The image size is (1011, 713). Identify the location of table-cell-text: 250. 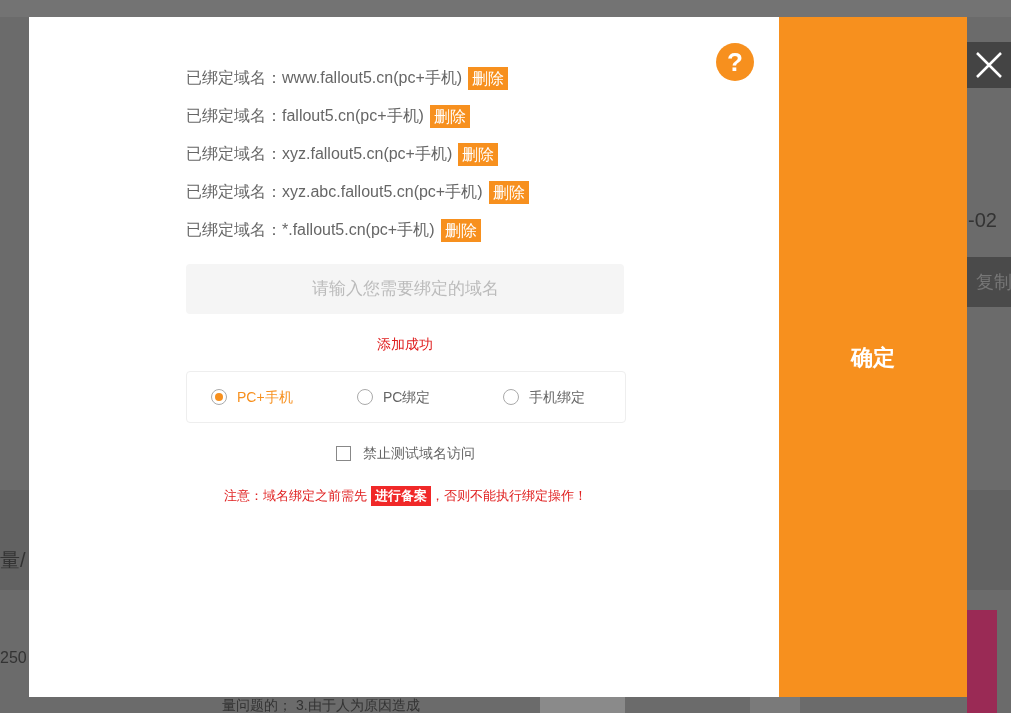
(13, 658).